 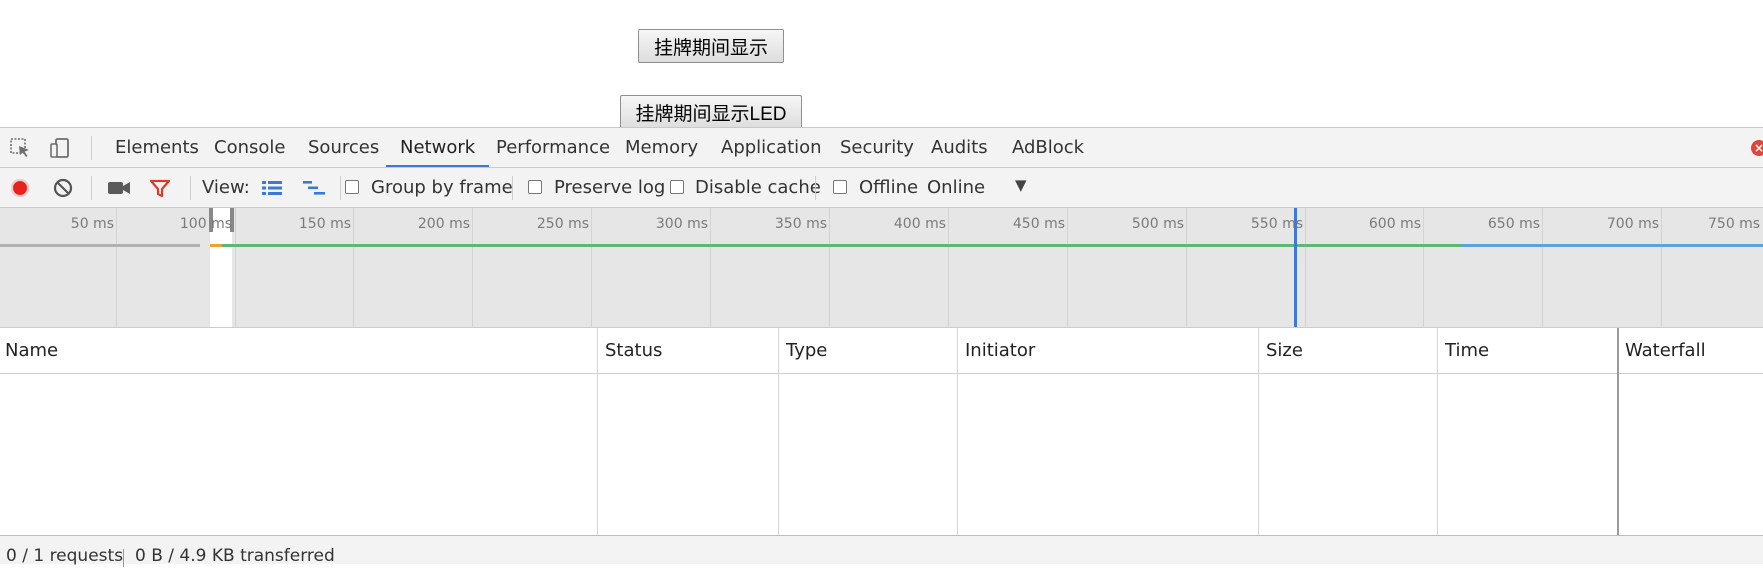 I want to click on tab-console: Console, so click(x=249, y=147).